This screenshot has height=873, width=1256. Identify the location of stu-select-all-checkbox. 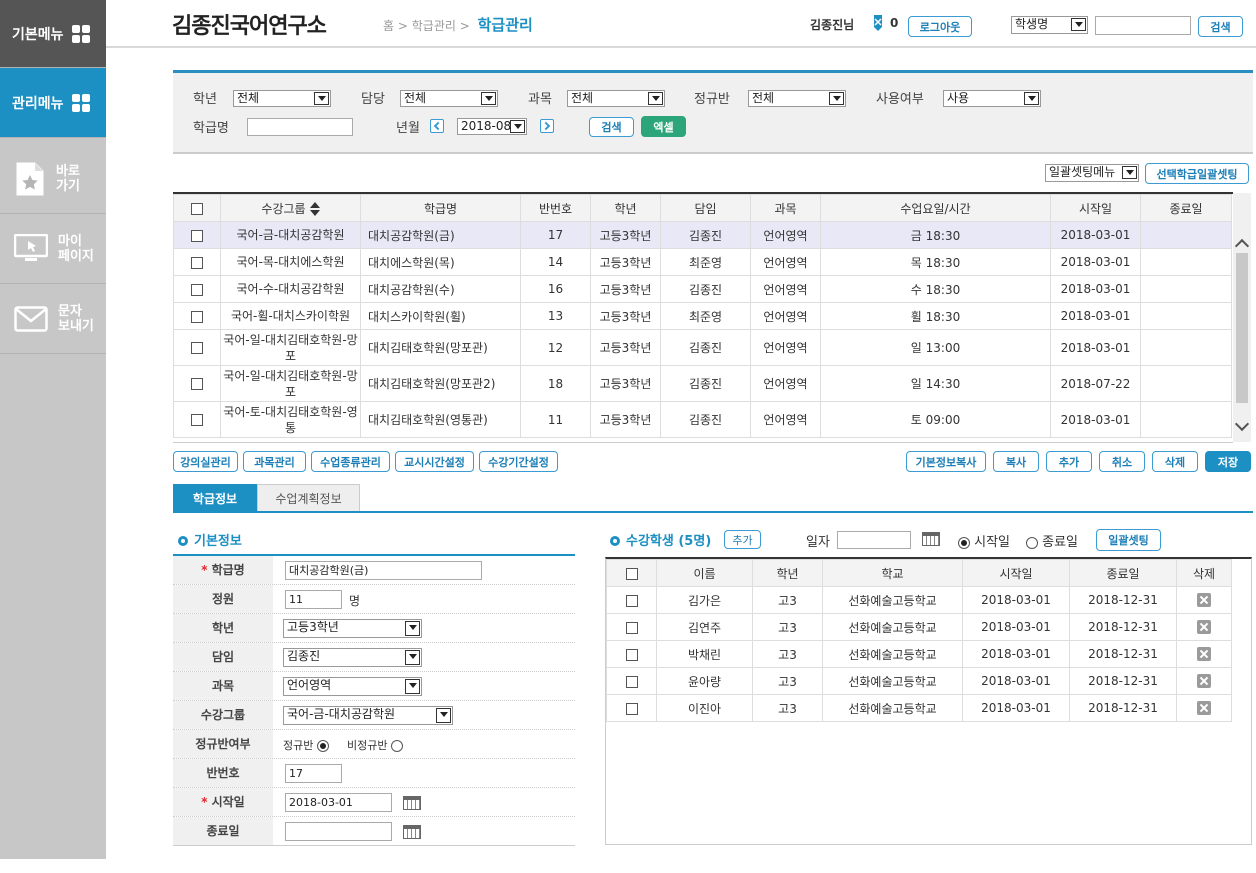
(631, 573).